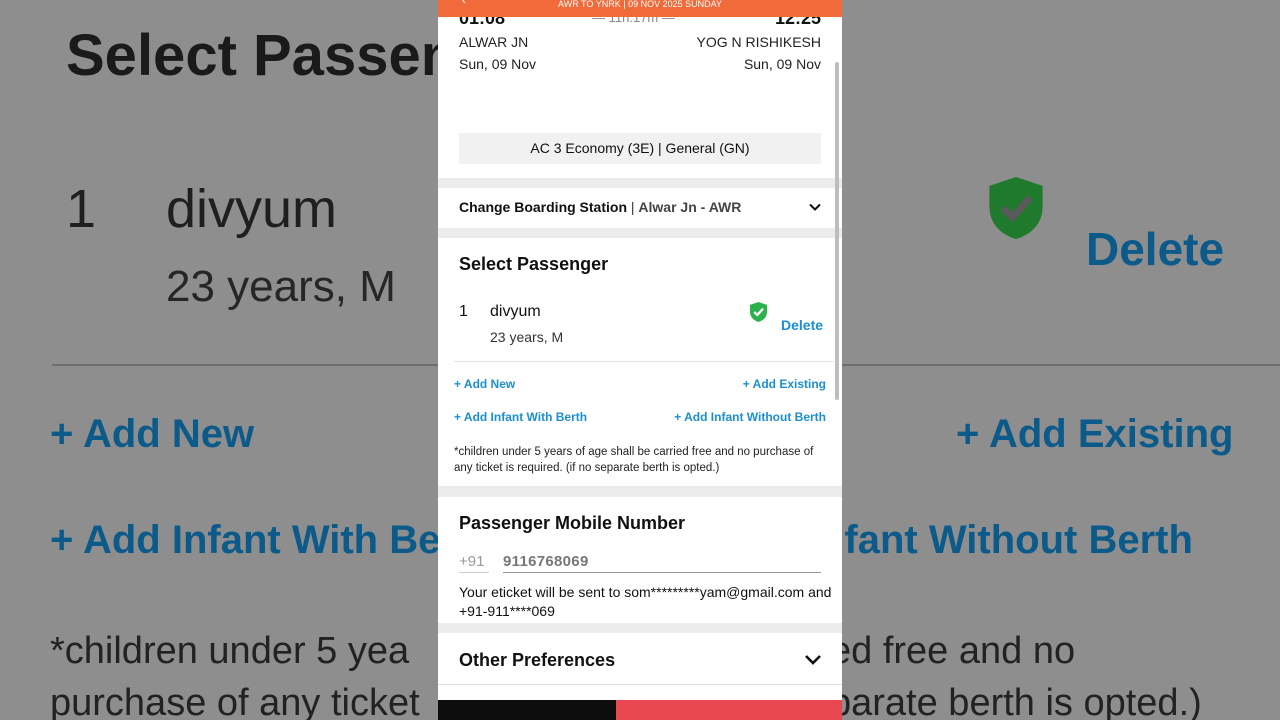 The height and width of the screenshot is (720, 1280). What do you see at coordinates (252, 209) in the screenshot?
I see `bg-passenger-name: divyum` at bounding box center [252, 209].